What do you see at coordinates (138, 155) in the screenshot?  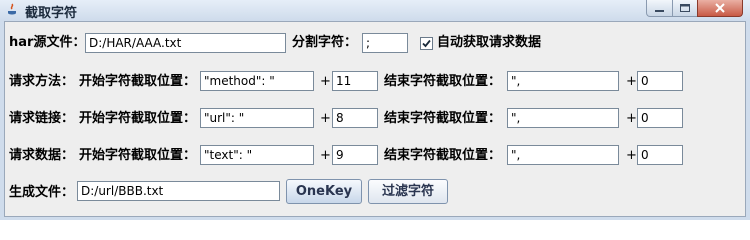 I see `data-start-label: 开始字符截取位置：` at bounding box center [138, 155].